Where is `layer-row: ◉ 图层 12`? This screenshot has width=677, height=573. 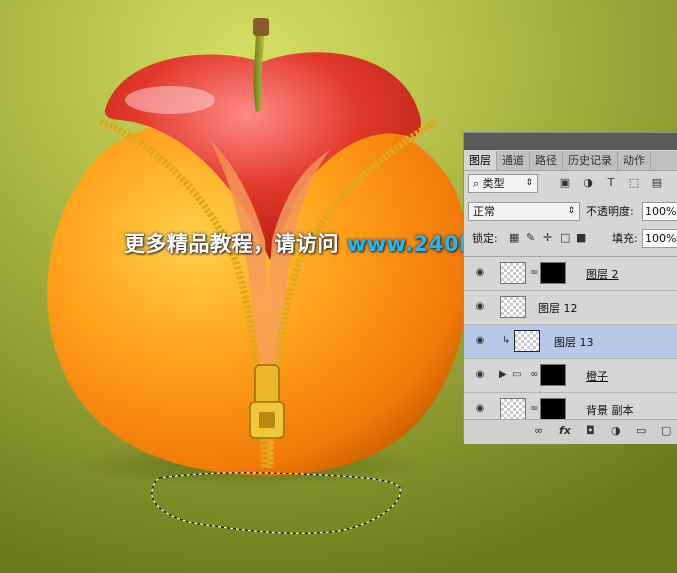
layer-row: ◉ 图层 12 is located at coordinates (570, 308).